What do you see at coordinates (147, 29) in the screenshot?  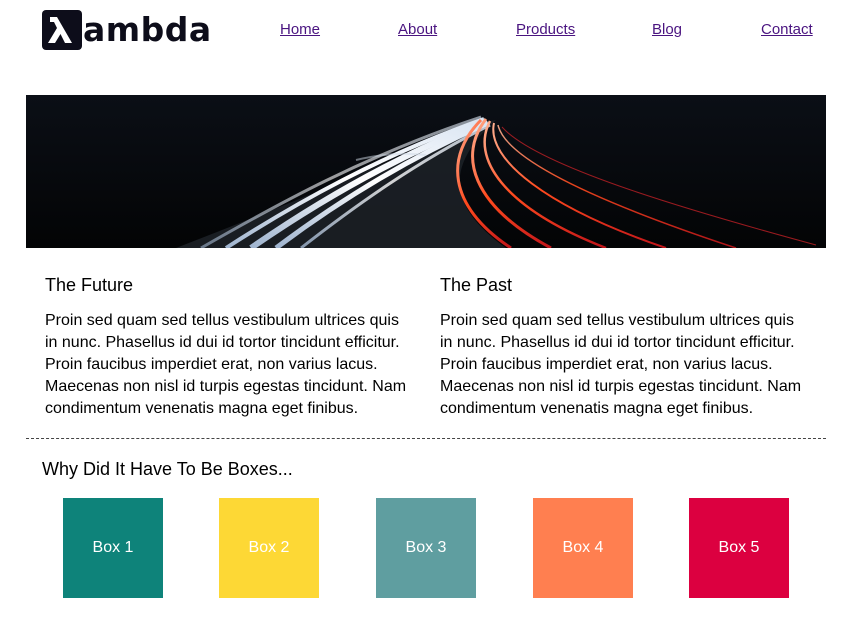 I see `logo-text: ambda` at bounding box center [147, 29].